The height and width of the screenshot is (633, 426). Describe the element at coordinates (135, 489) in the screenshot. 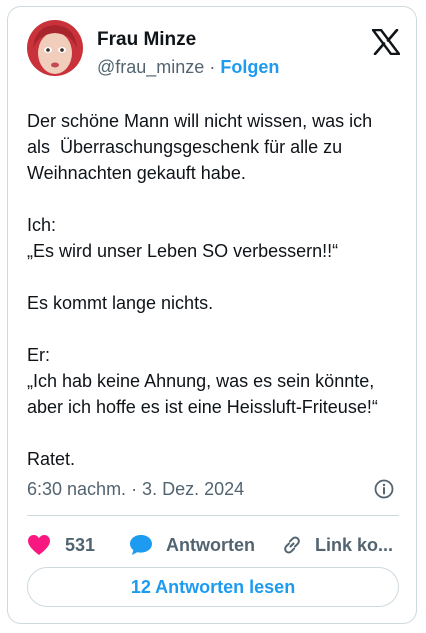

I see `tweet-timestamp: 6:30 nachm. · 3. Dez. 2024` at that location.